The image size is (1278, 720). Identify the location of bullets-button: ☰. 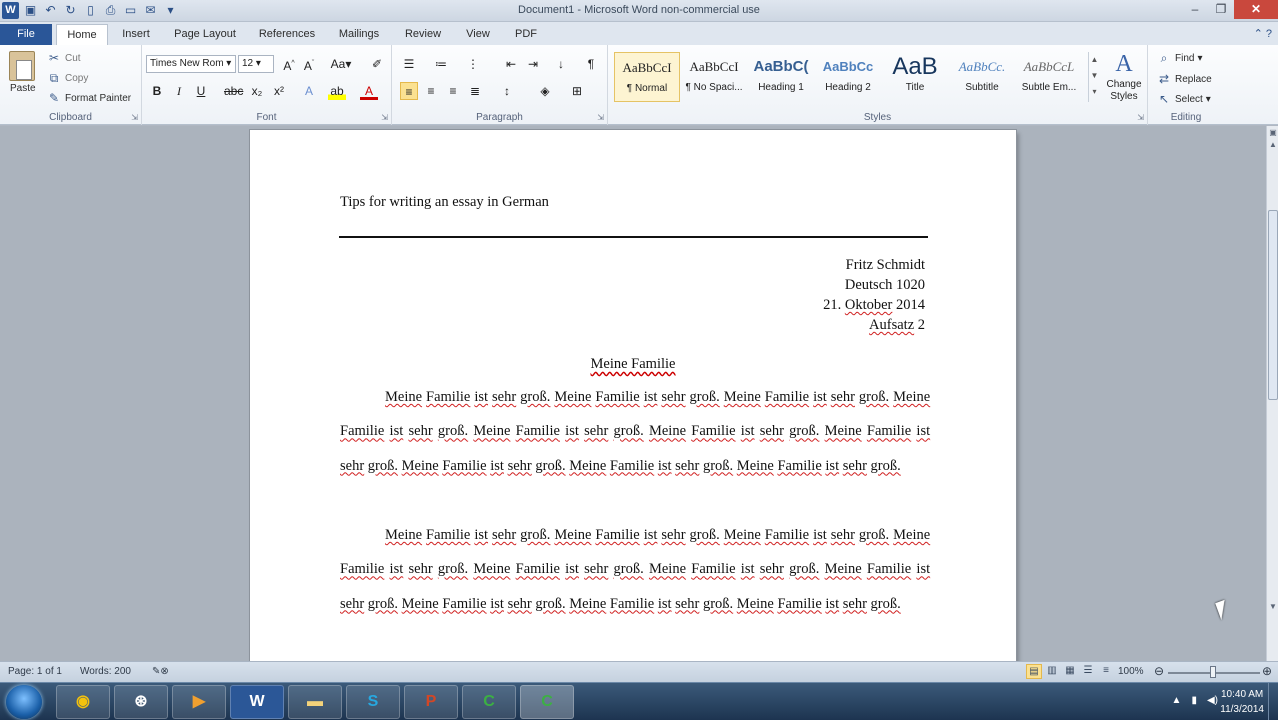
(409, 64).